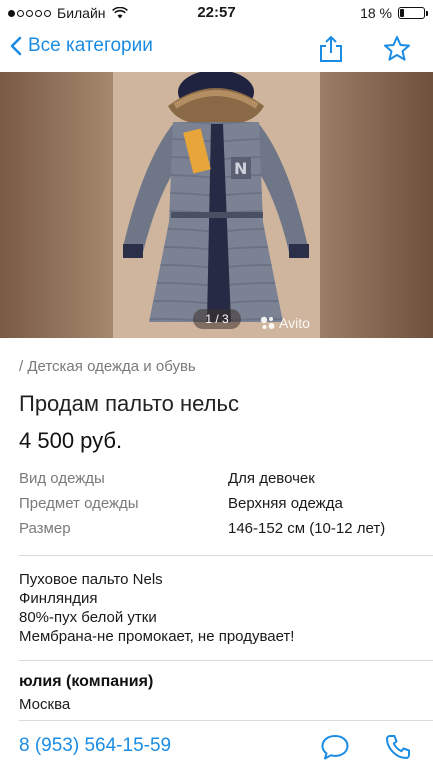 Image resolution: width=433 pixels, height=770 pixels. What do you see at coordinates (129, 403) in the screenshot?
I see `listing-title: Продам пальто нельс` at bounding box center [129, 403].